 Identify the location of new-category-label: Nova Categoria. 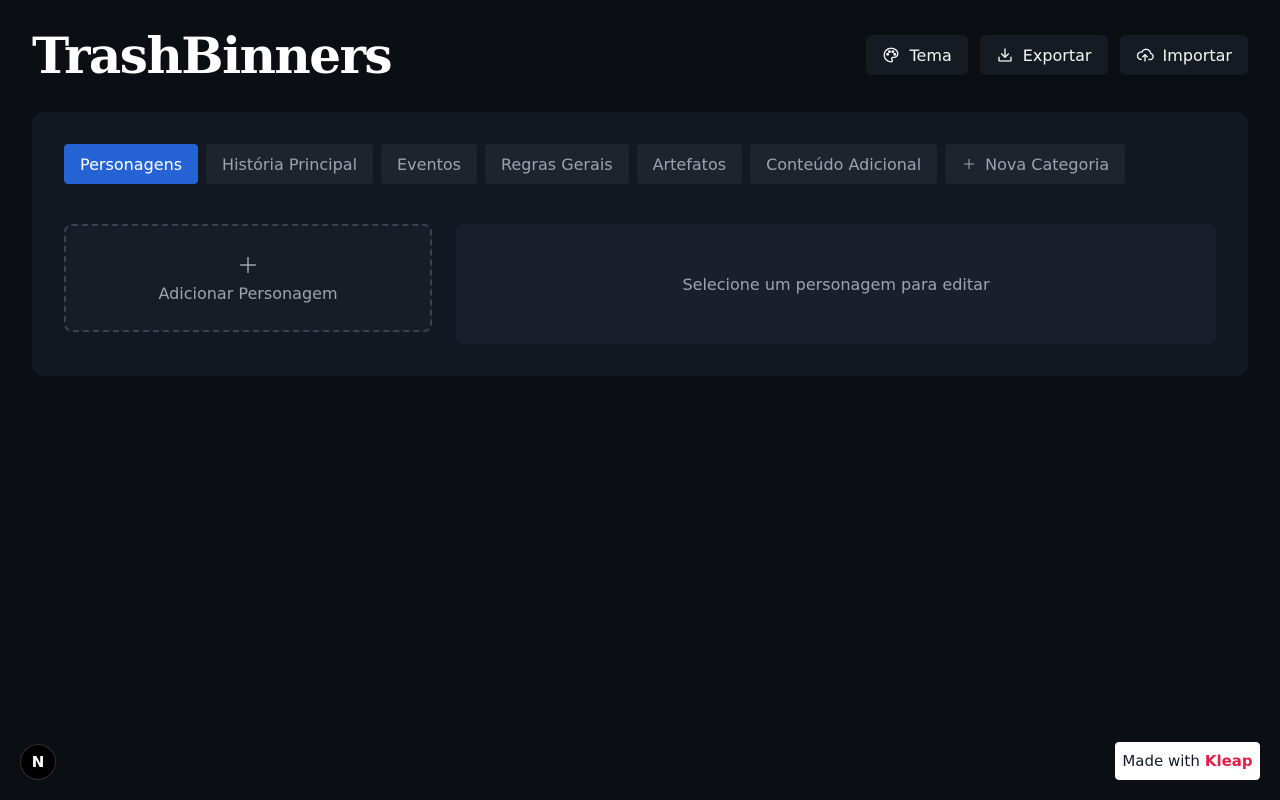
(1047, 164).